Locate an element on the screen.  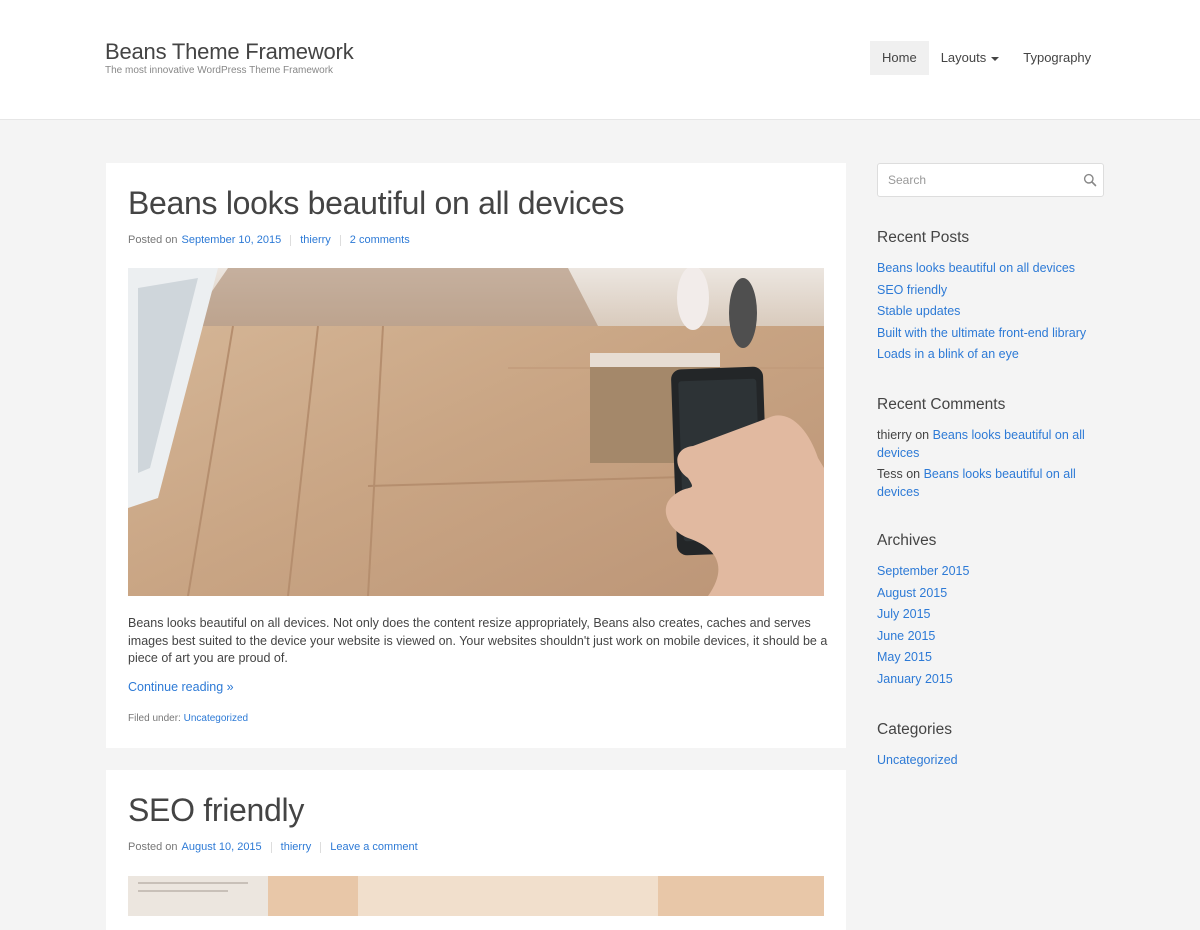
list-item: January 2015 is located at coordinates (990, 680).